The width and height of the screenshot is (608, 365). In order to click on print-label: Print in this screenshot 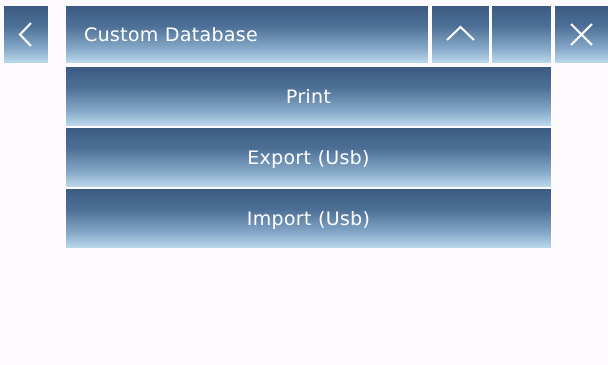, I will do `click(308, 96)`.